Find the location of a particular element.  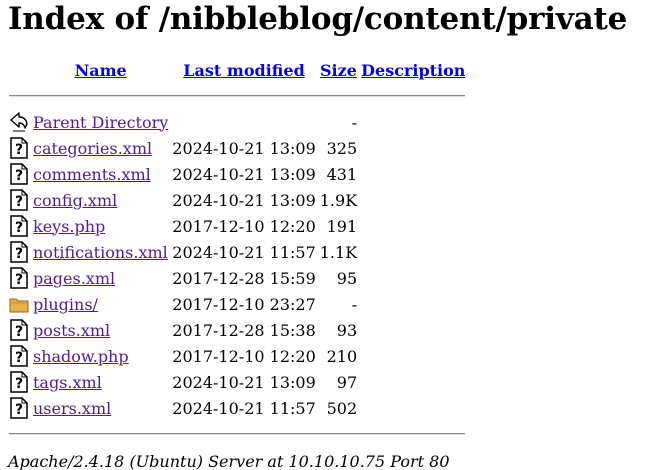

size-header: Size is located at coordinates (338, 70).